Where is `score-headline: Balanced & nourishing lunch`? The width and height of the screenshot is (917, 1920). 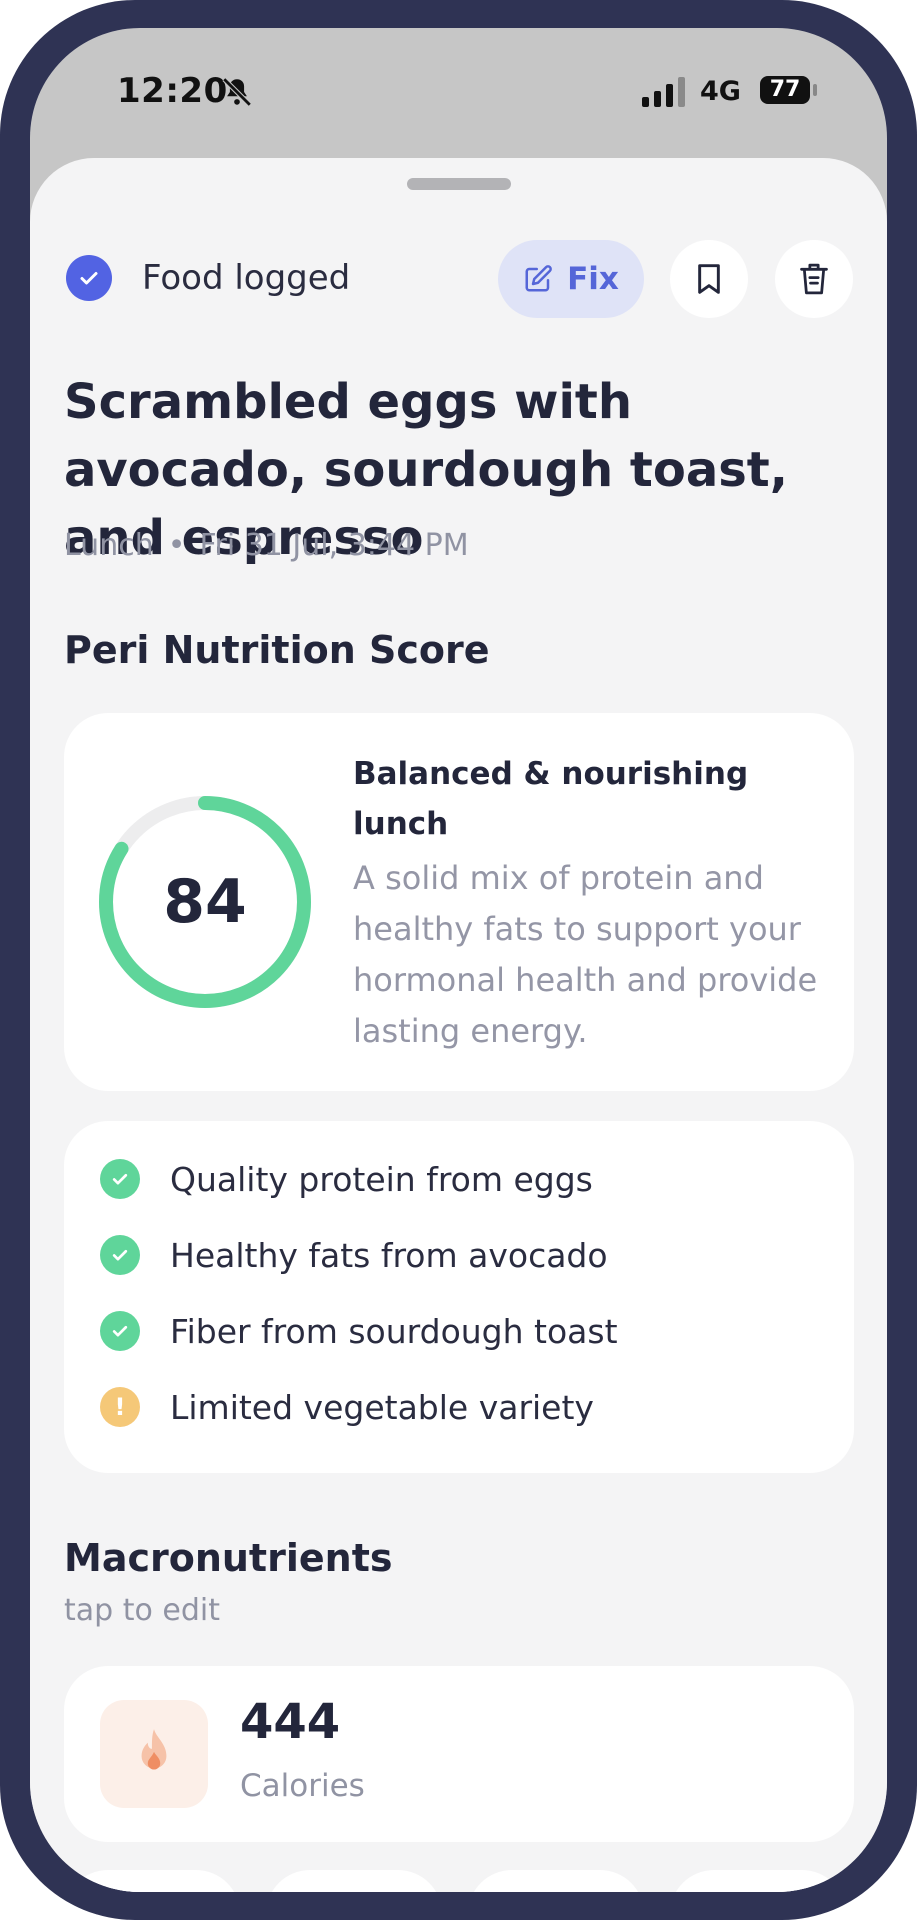 score-headline: Balanced & nourishing lunch is located at coordinates (551, 799).